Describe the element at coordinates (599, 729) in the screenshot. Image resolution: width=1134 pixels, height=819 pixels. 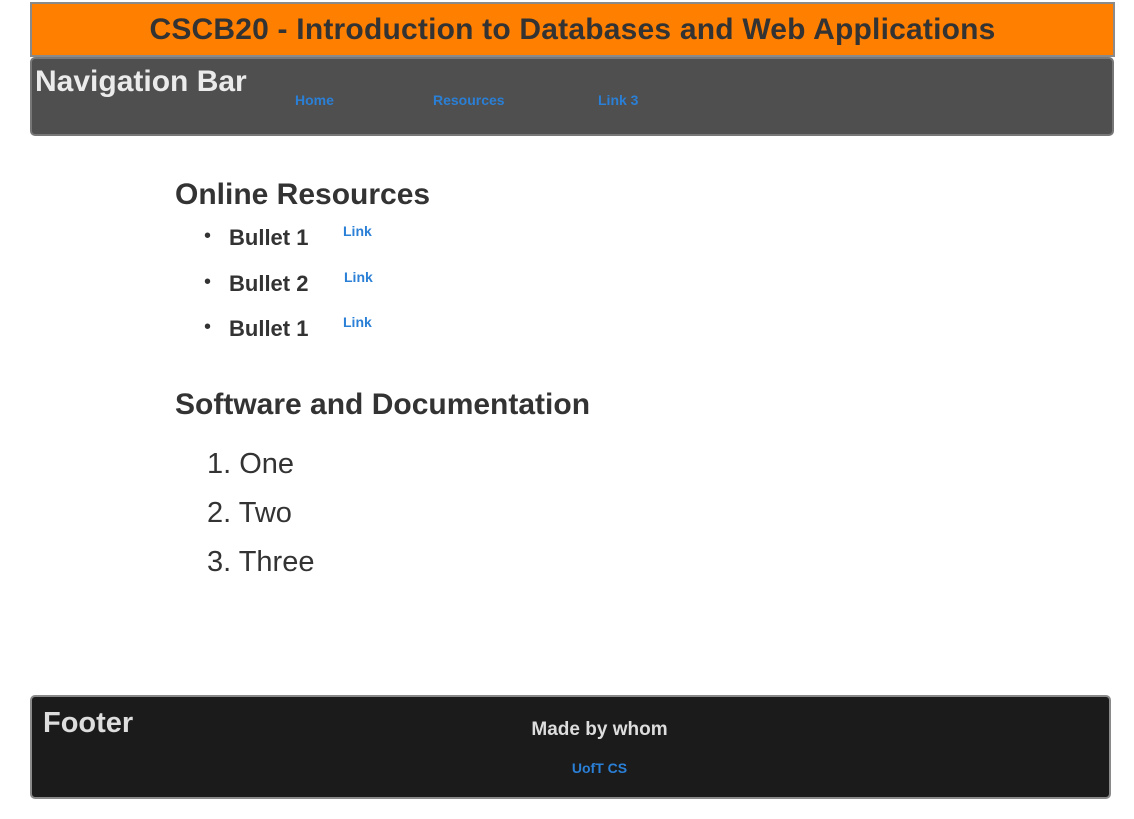
I see `footer-credit: Made by whom` at that location.